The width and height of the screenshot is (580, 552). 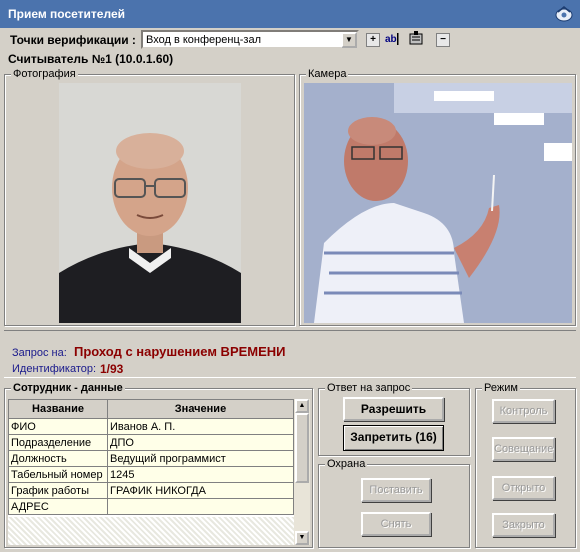 I want to click on settings-icon, so click(x=416, y=39).